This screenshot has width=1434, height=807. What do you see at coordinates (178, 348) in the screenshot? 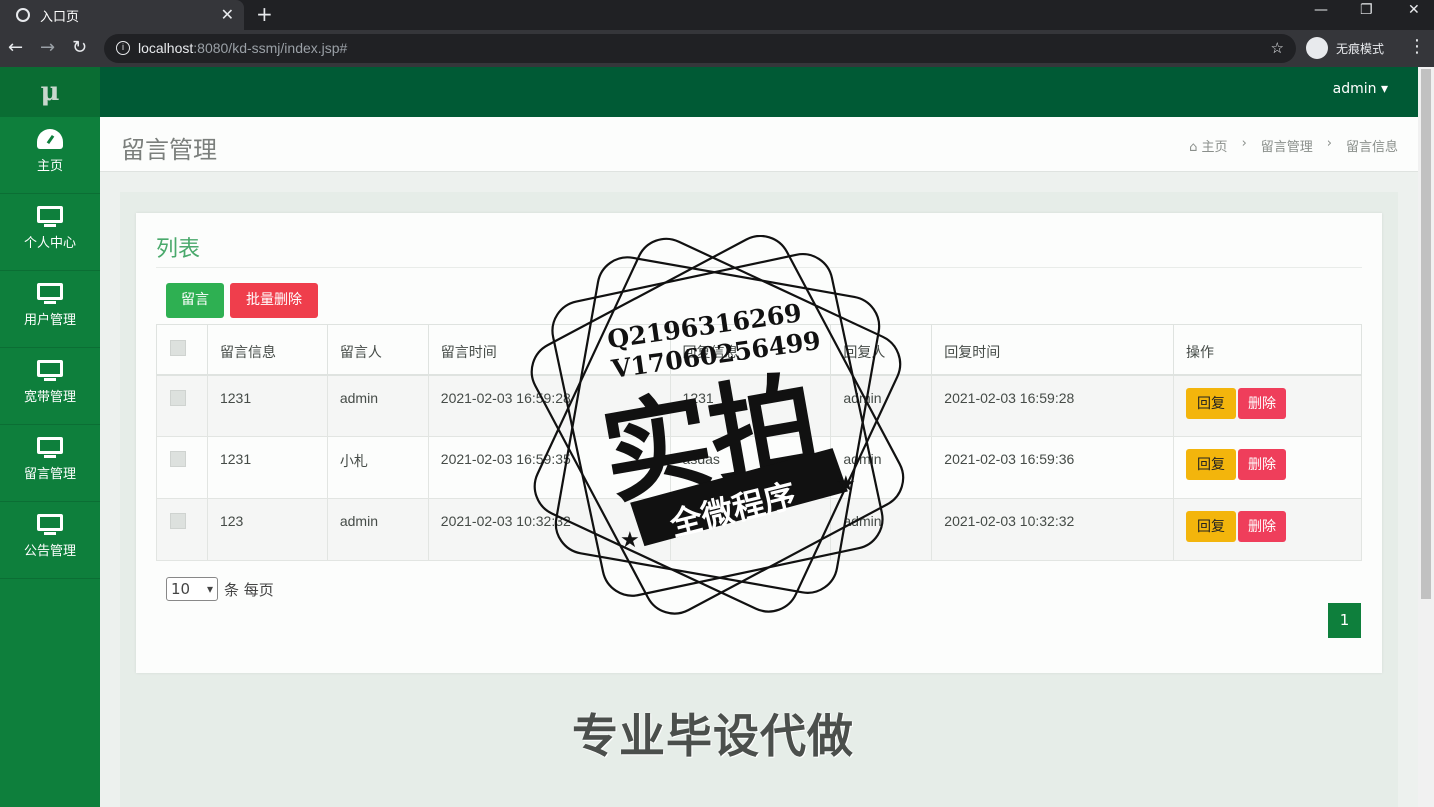
I see `select-all-checkbox` at bounding box center [178, 348].